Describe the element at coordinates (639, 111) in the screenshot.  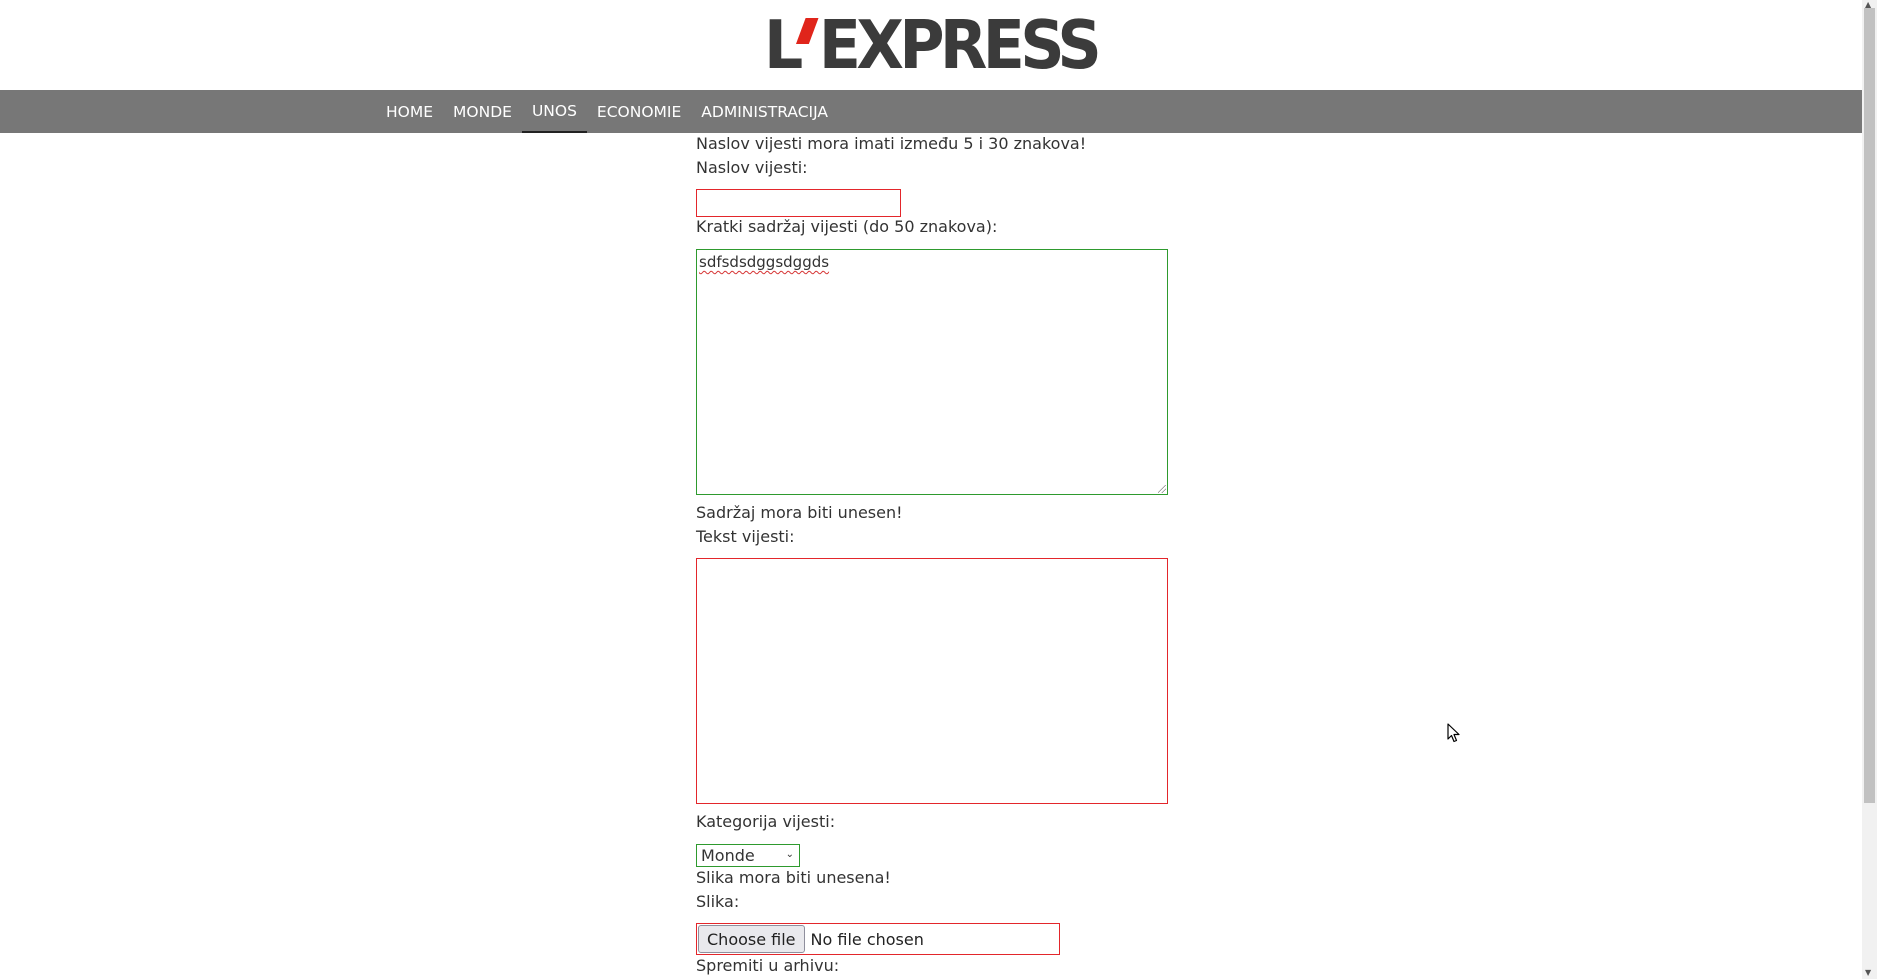
I see `nav-item-economie: ECONOMIE` at that location.